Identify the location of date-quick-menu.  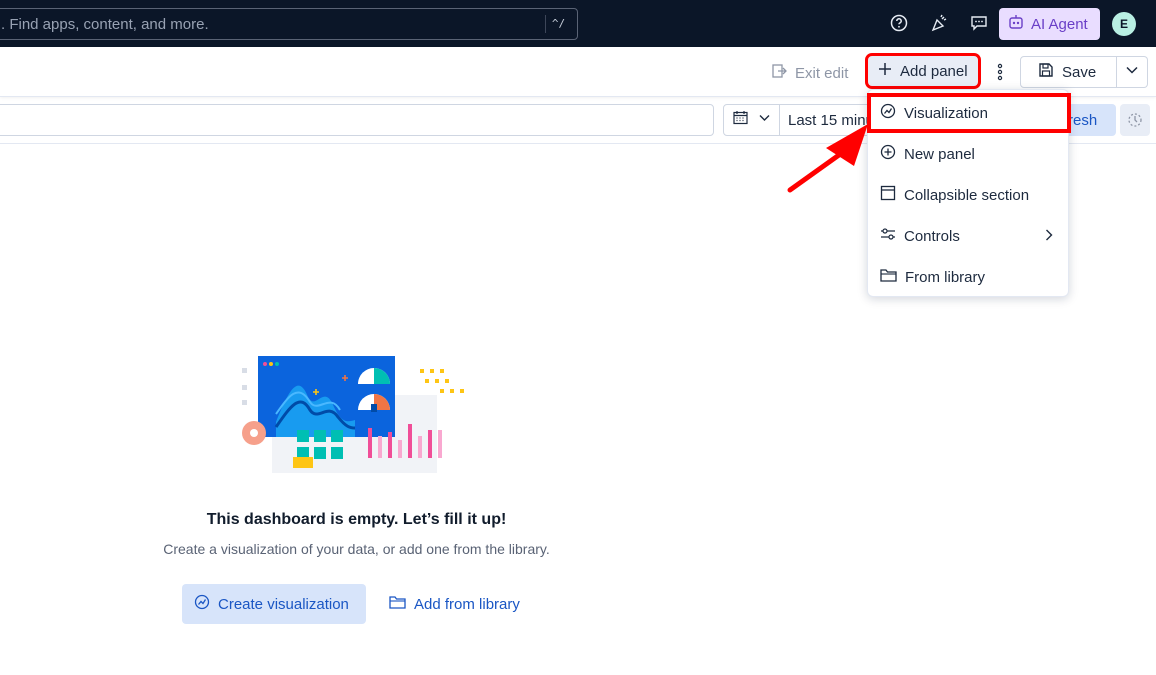
(752, 120).